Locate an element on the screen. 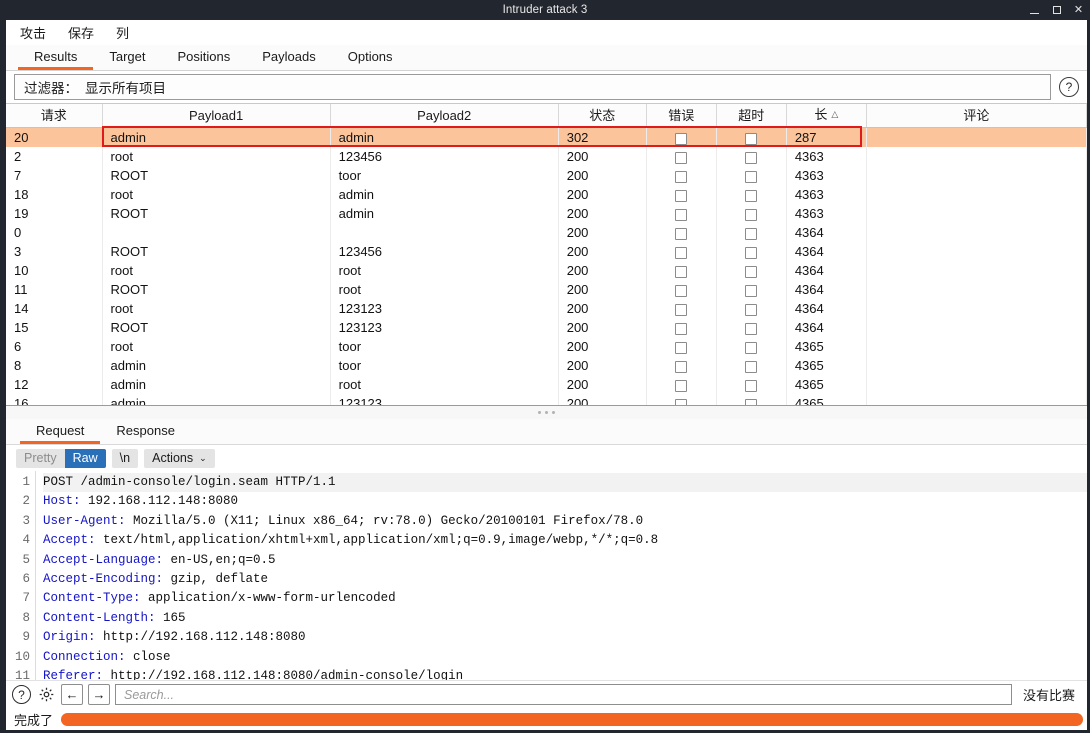 The height and width of the screenshot is (733, 1090). col-header-length: 长 △ is located at coordinates (826, 116).